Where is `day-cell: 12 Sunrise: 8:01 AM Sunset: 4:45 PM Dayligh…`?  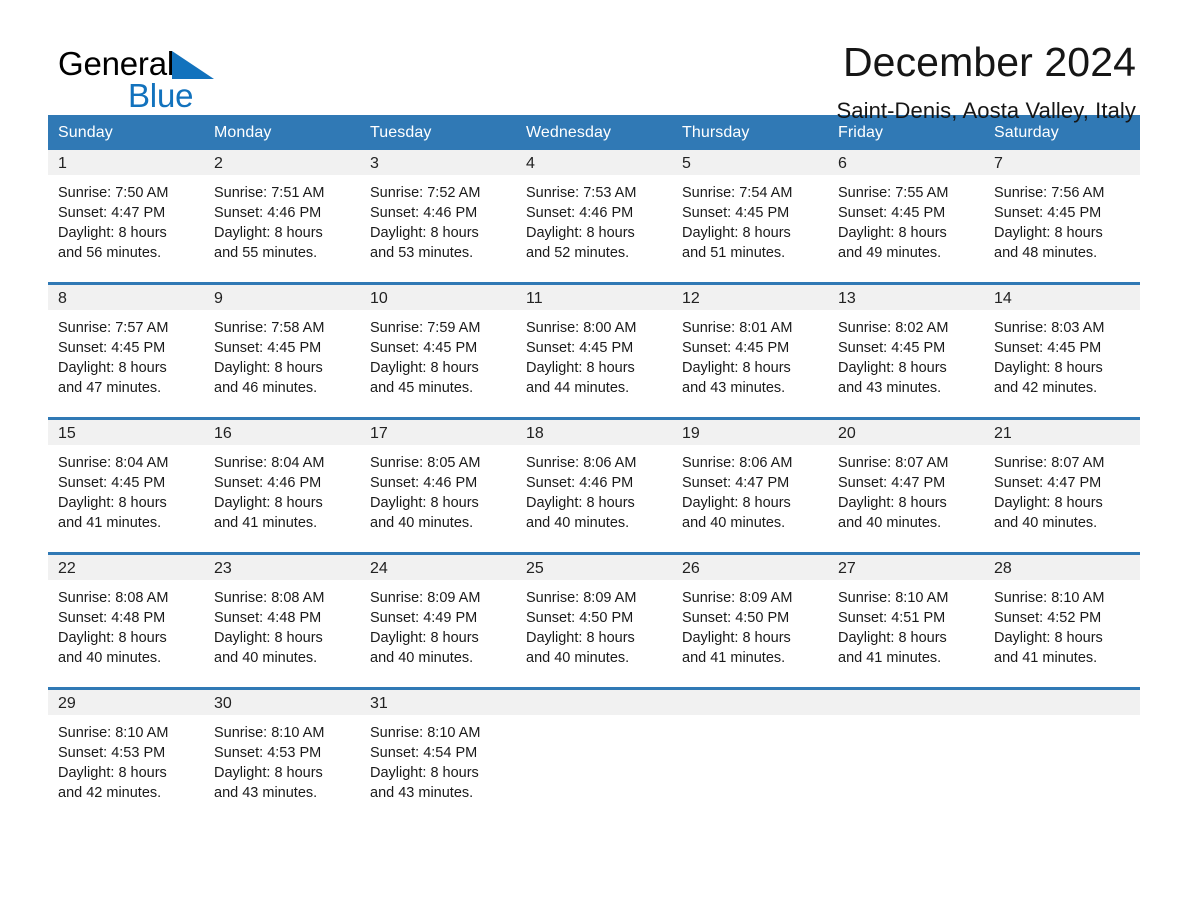 day-cell: 12 Sunrise: 8:01 AM Sunset: 4:45 PM Dayligh… is located at coordinates (750, 350).